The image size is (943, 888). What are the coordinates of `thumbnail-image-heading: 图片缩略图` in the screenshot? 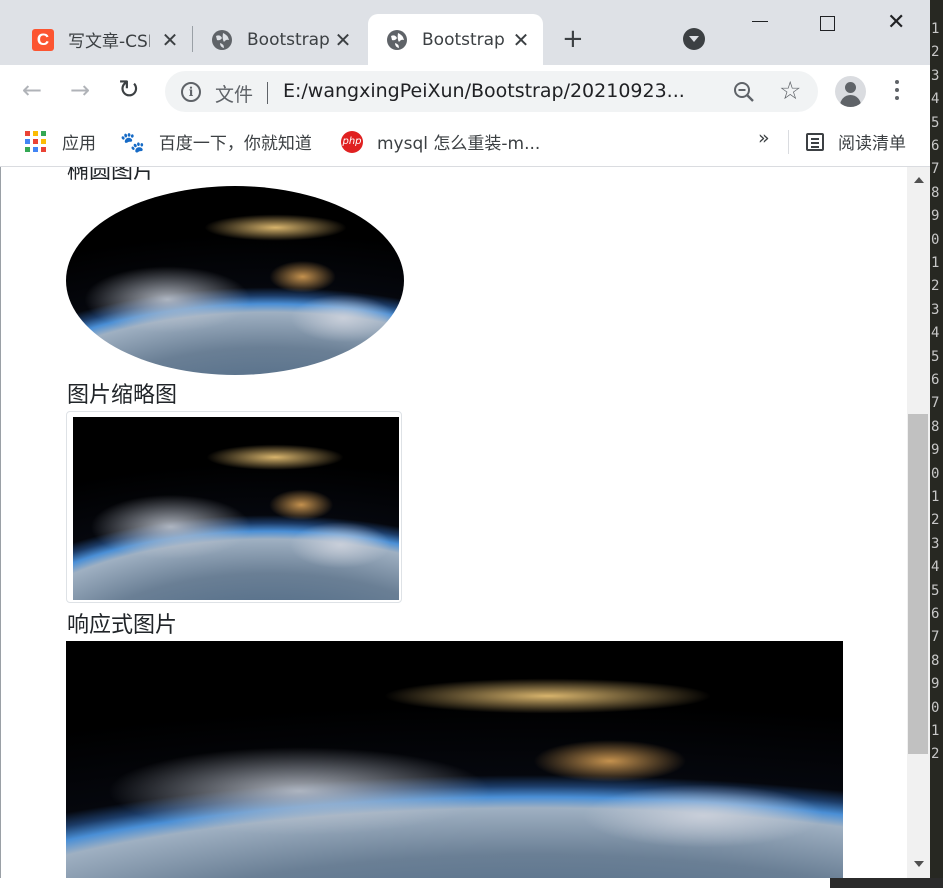 It's located at (122, 395).